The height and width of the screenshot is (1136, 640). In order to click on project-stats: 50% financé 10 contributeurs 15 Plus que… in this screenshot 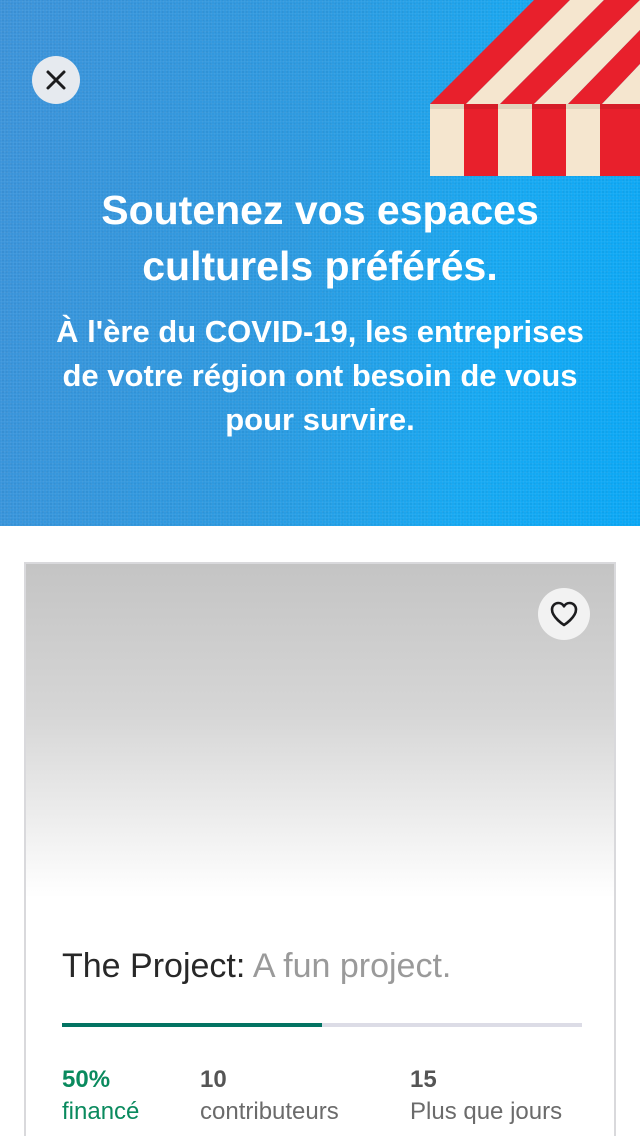, I will do `click(332, 1100)`.